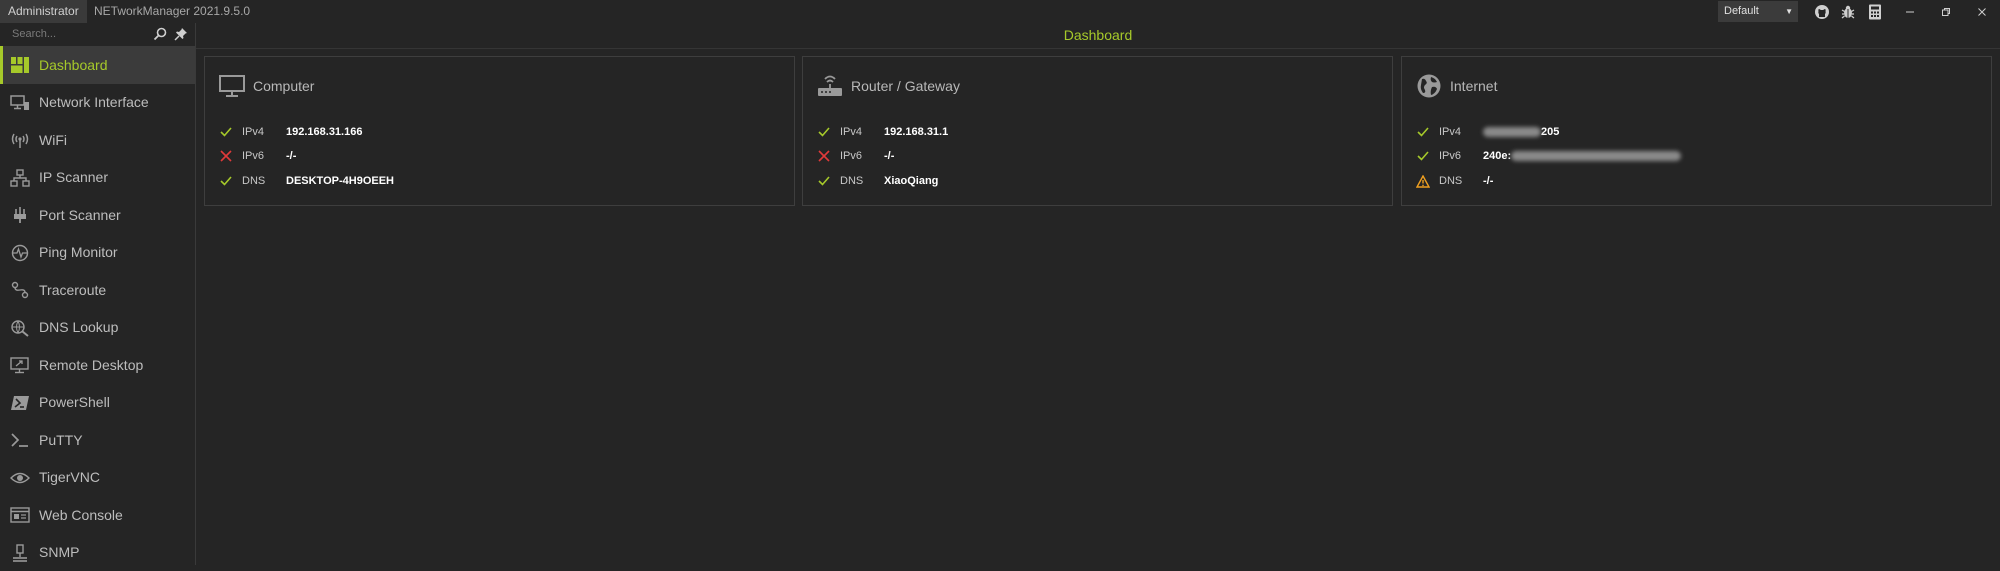 Image resolution: width=2000 pixels, height=571 pixels. I want to click on page-title: Dashboard, so click(1098, 36).